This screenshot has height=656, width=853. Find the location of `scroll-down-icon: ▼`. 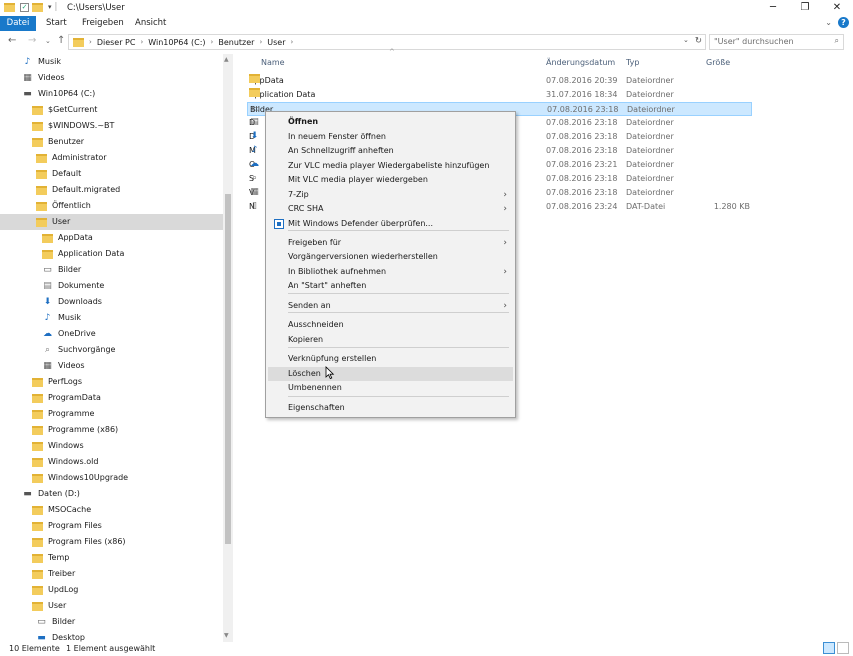

scroll-down-icon: ▼ is located at coordinates (226, 635).